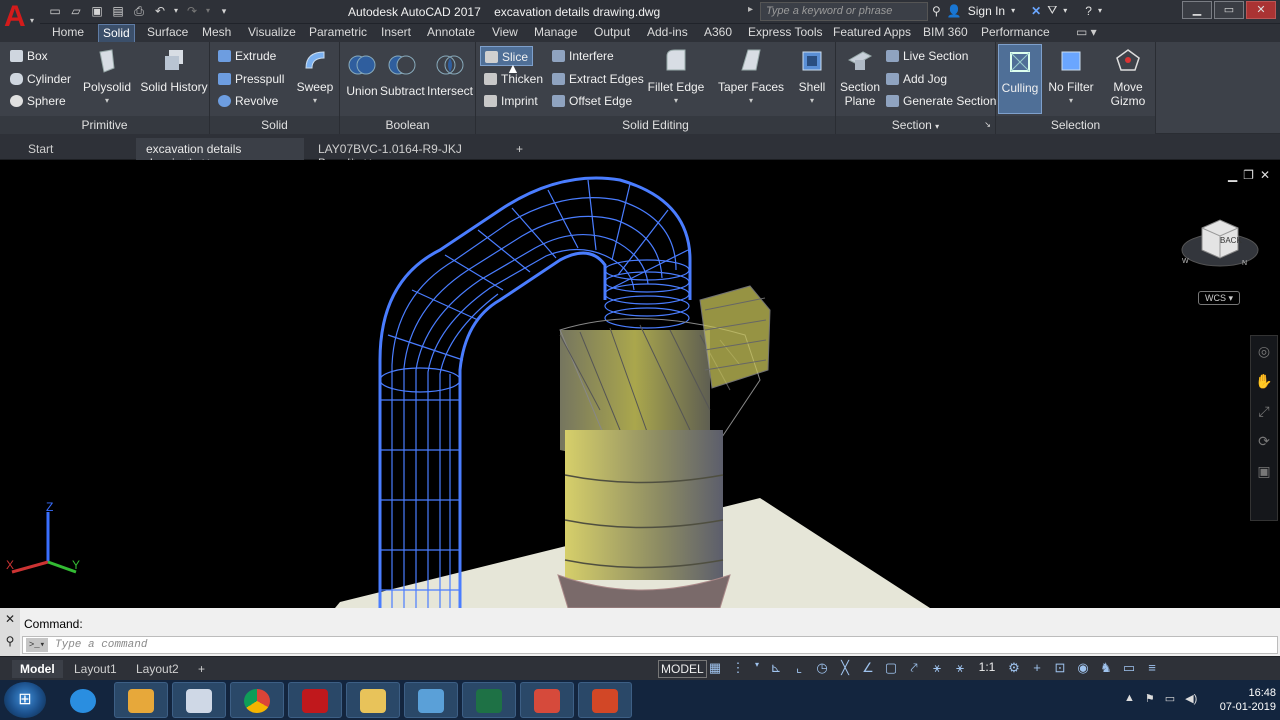 Image resolution: width=1280 pixels, height=720 pixels. What do you see at coordinates (750, 9) in the screenshot?
I see `ribbon-overflow-icon: ▸` at bounding box center [750, 9].